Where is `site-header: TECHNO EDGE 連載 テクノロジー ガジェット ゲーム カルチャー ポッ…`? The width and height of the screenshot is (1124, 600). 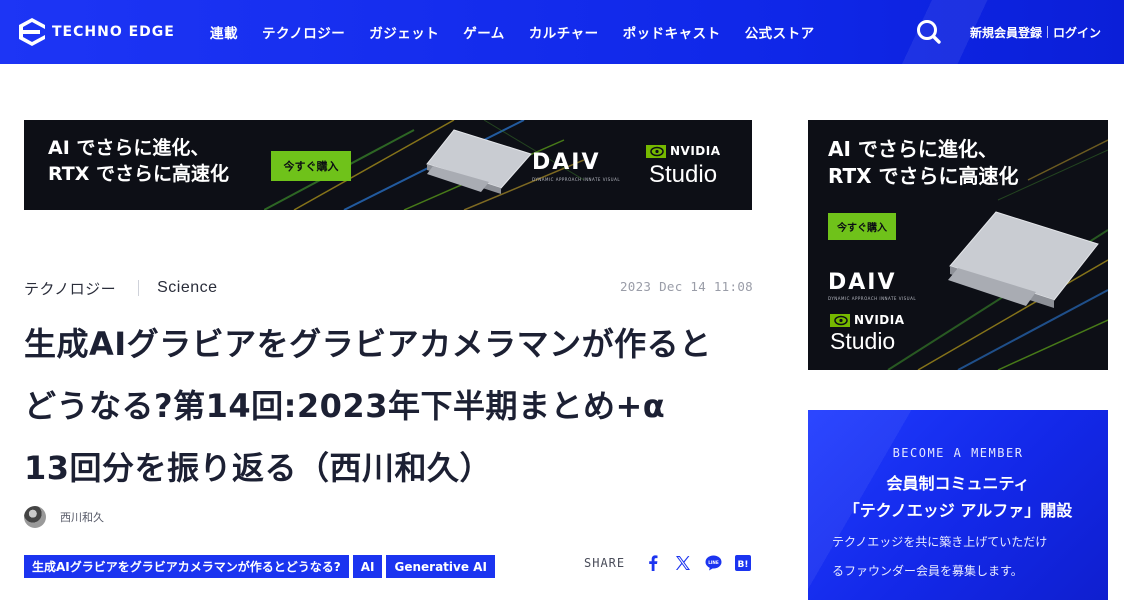
site-header: TECHNO EDGE 連載 テクノロジー ガジェット ゲーム カルチャー ポッ… is located at coordinates (562, 32).